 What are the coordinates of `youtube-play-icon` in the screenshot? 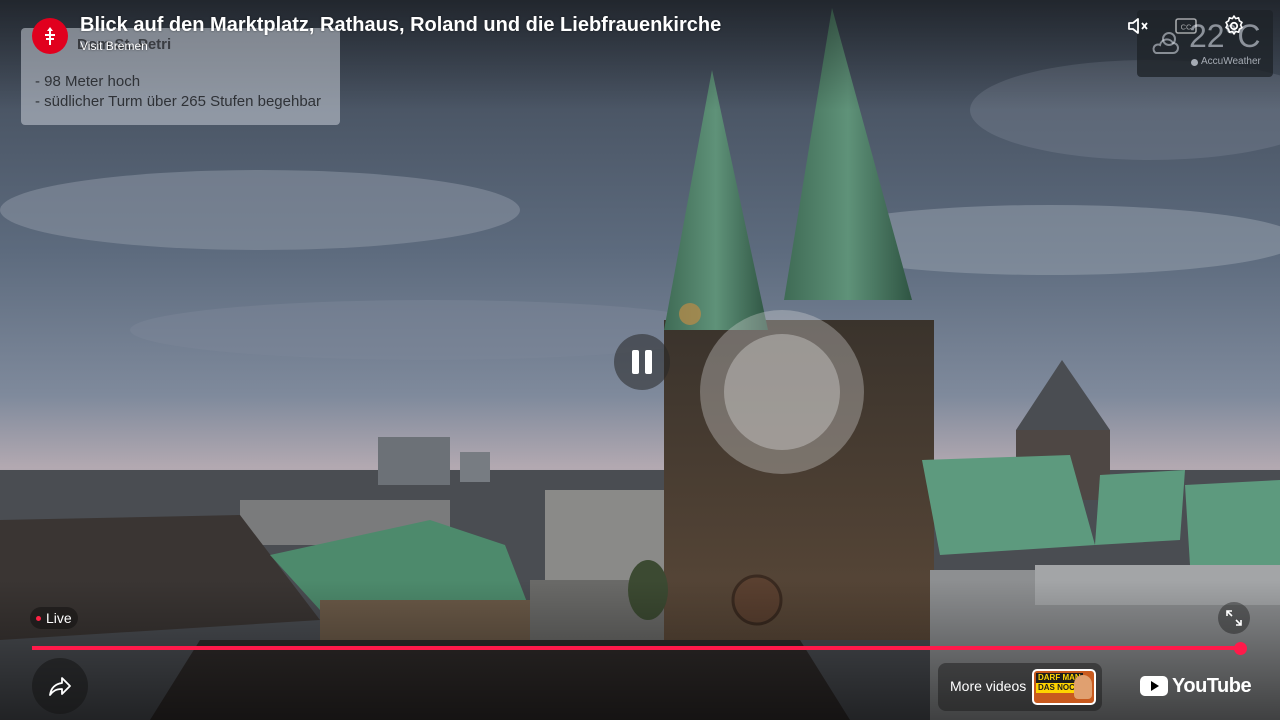 It's located at (1154, 686).